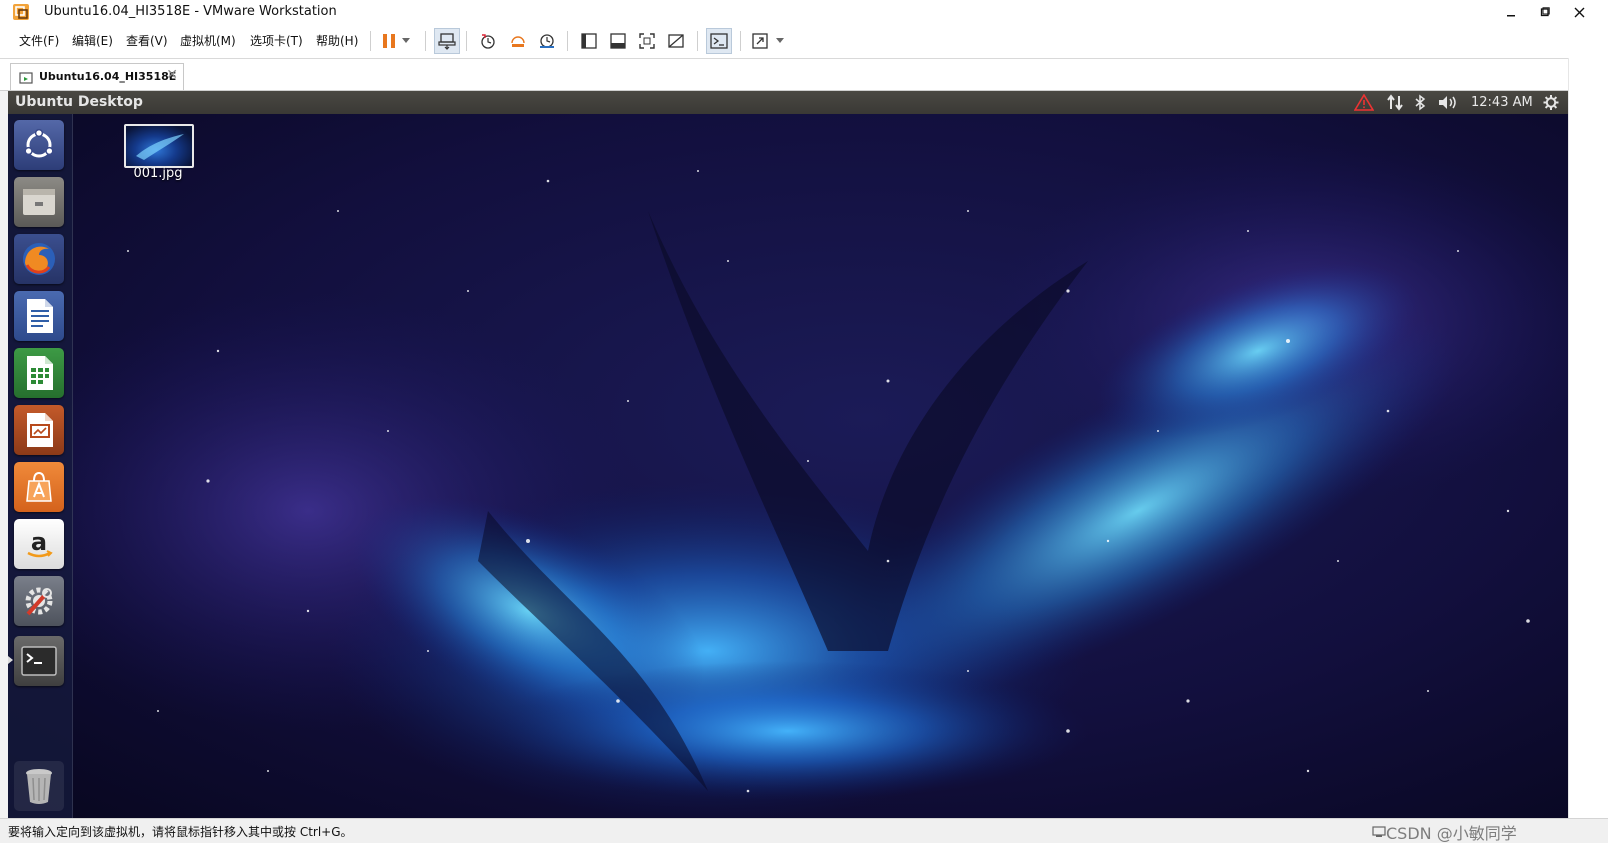  Describe the element at coordinates (1579, 12) in the screenshot. I see `close-button` at that location.